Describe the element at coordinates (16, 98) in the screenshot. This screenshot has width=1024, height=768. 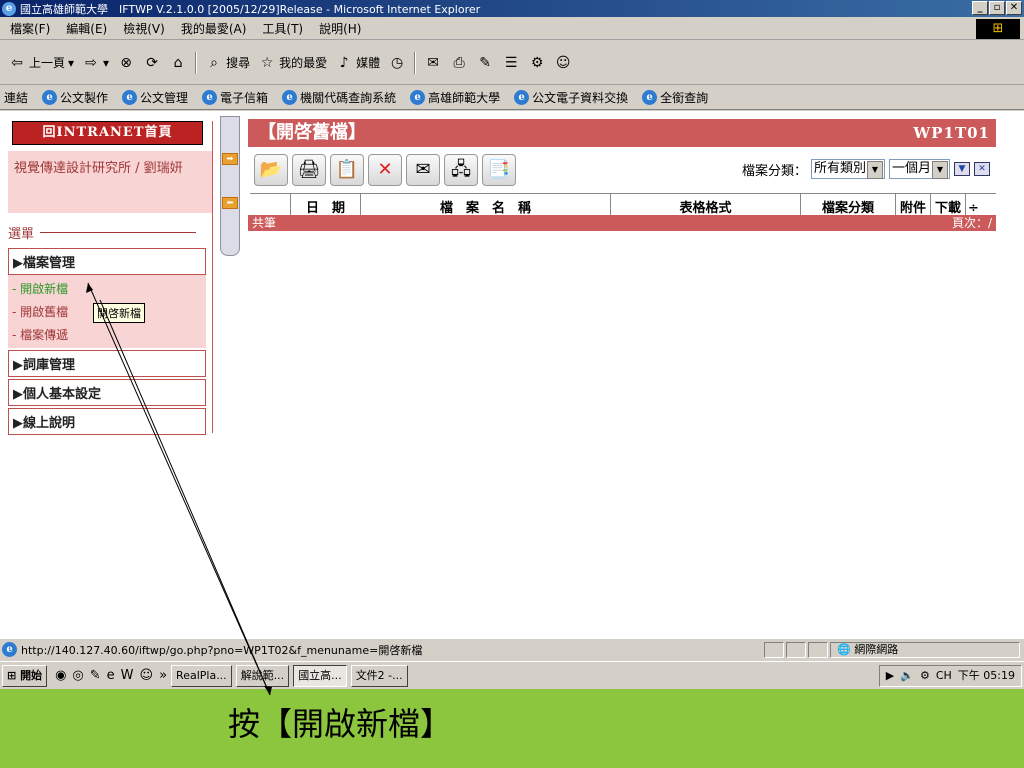
I see `links-label: 連結` at that location.